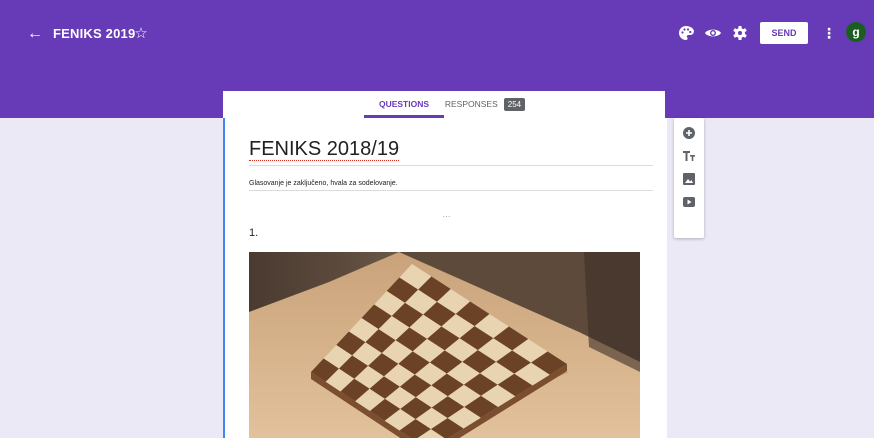 The height and width of the screenshot is (438, 874). What do you see at coordinates (689, 133) in the screenshot?
I see `add-question-icon` at bounding box center [689, 133].